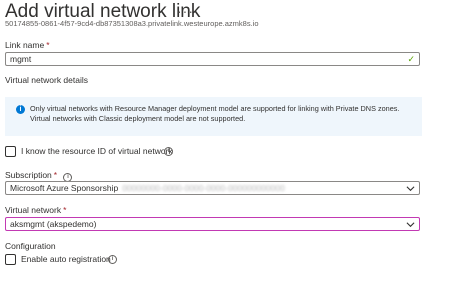 This screenshot has width=474, height=295. Describe the element at coordinates (212, 224) in the screenshot. I see `virtual-network-dropdown: aksmgmt (akspedemo)` at that location.